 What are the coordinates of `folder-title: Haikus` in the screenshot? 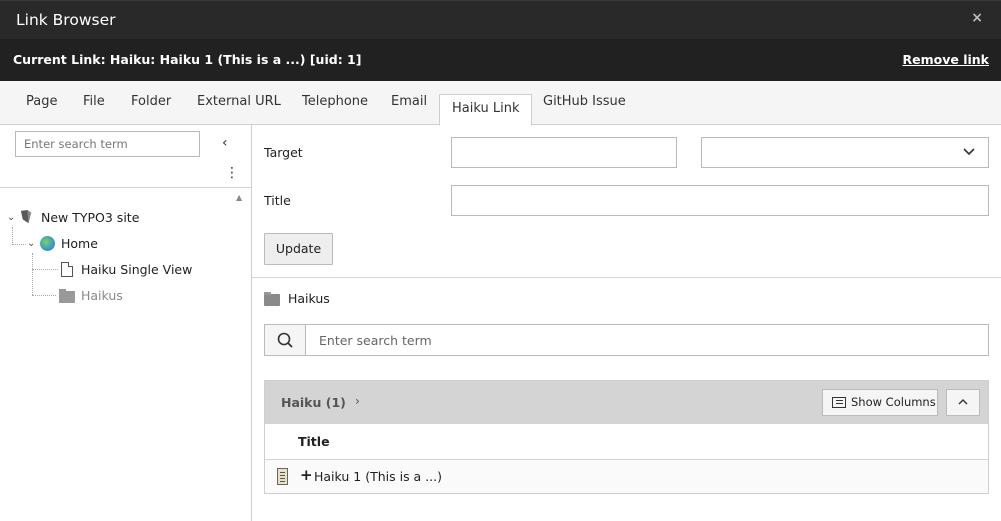 It's located at (309, 298).